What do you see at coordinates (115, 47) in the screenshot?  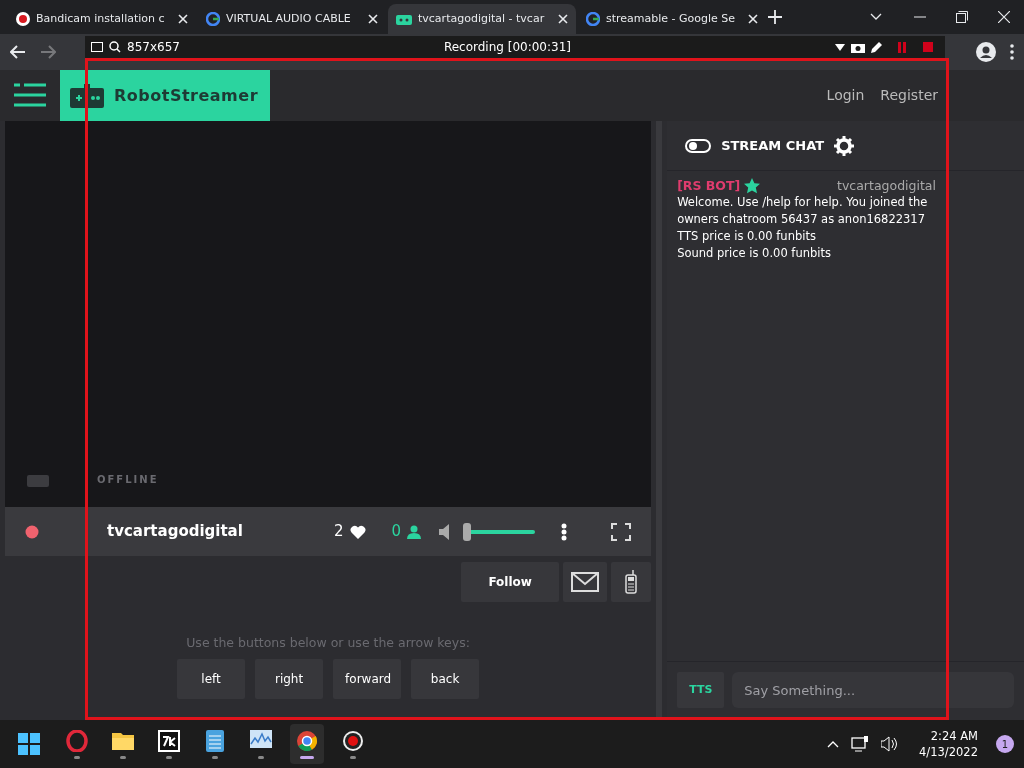 I see `search-icon` at bounding box center [115, 47].